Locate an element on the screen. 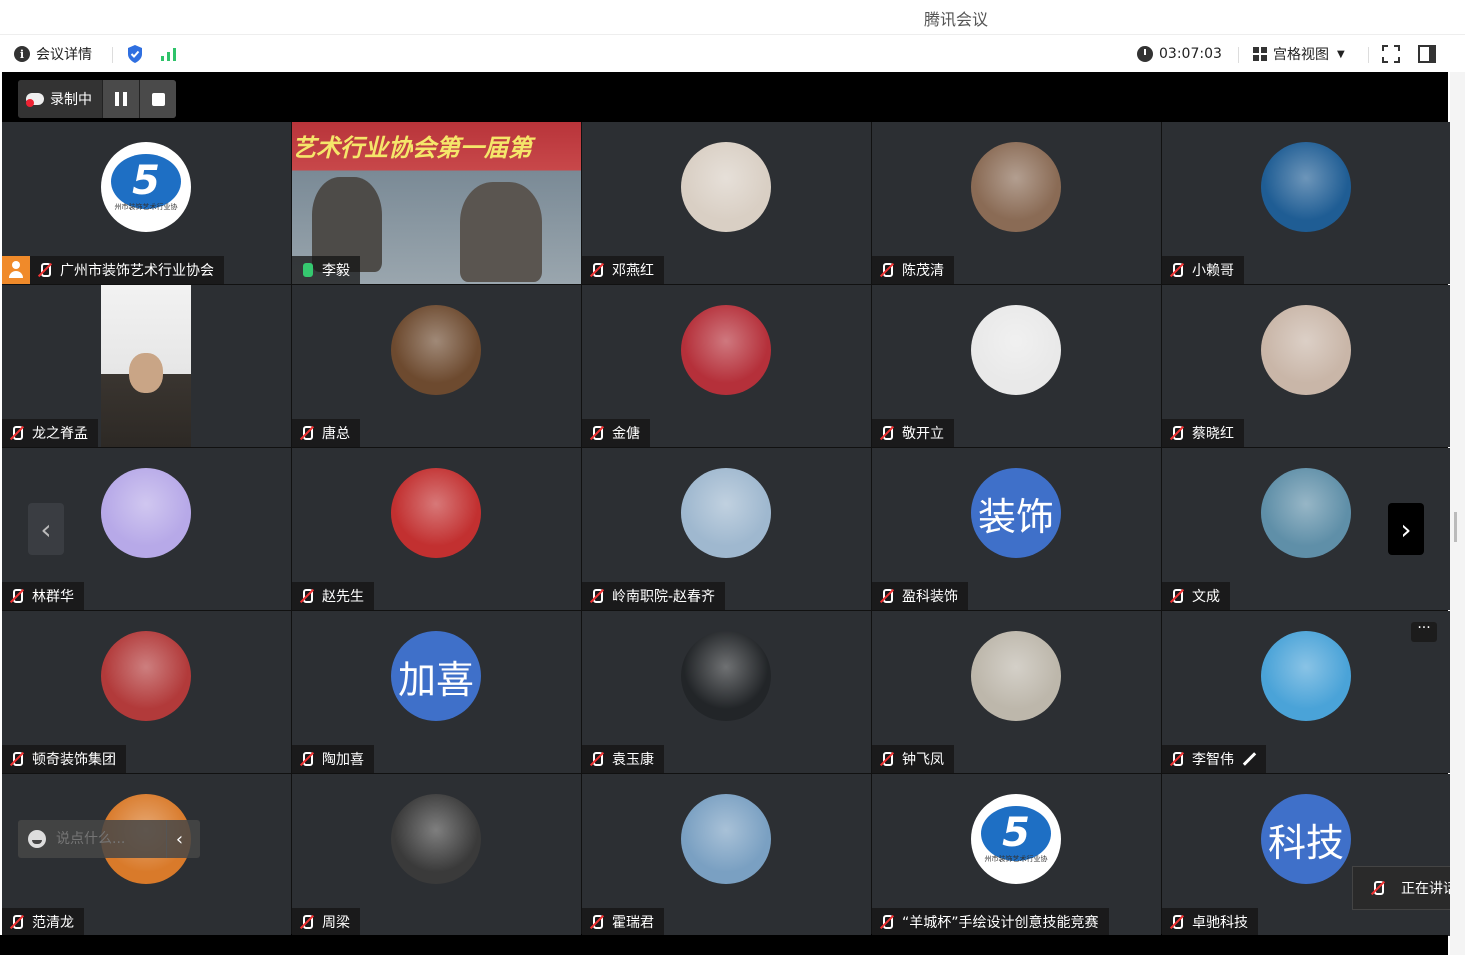 This screenshot has width=1465, height=955. participant-nametag: 范清龙 is located at coordinates (43, 922).